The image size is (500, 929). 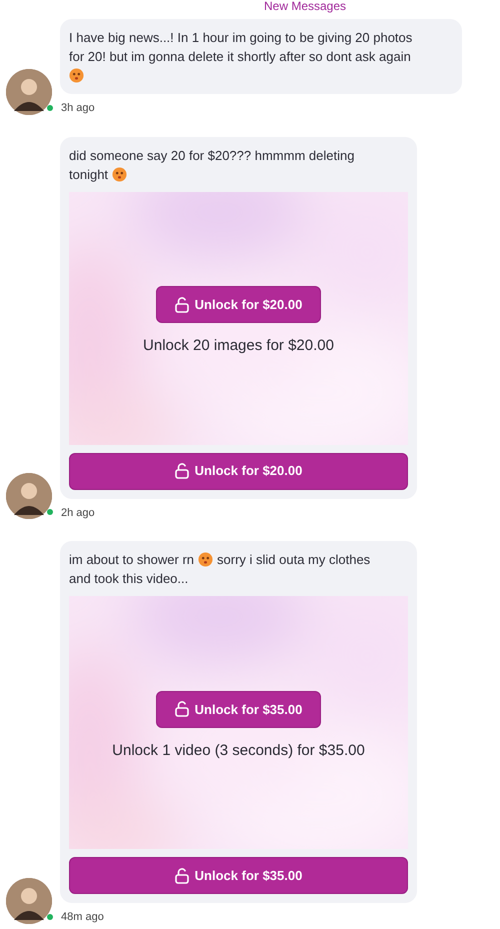 I want to click on message-time: 2h ago, so click(x=78, y=513).